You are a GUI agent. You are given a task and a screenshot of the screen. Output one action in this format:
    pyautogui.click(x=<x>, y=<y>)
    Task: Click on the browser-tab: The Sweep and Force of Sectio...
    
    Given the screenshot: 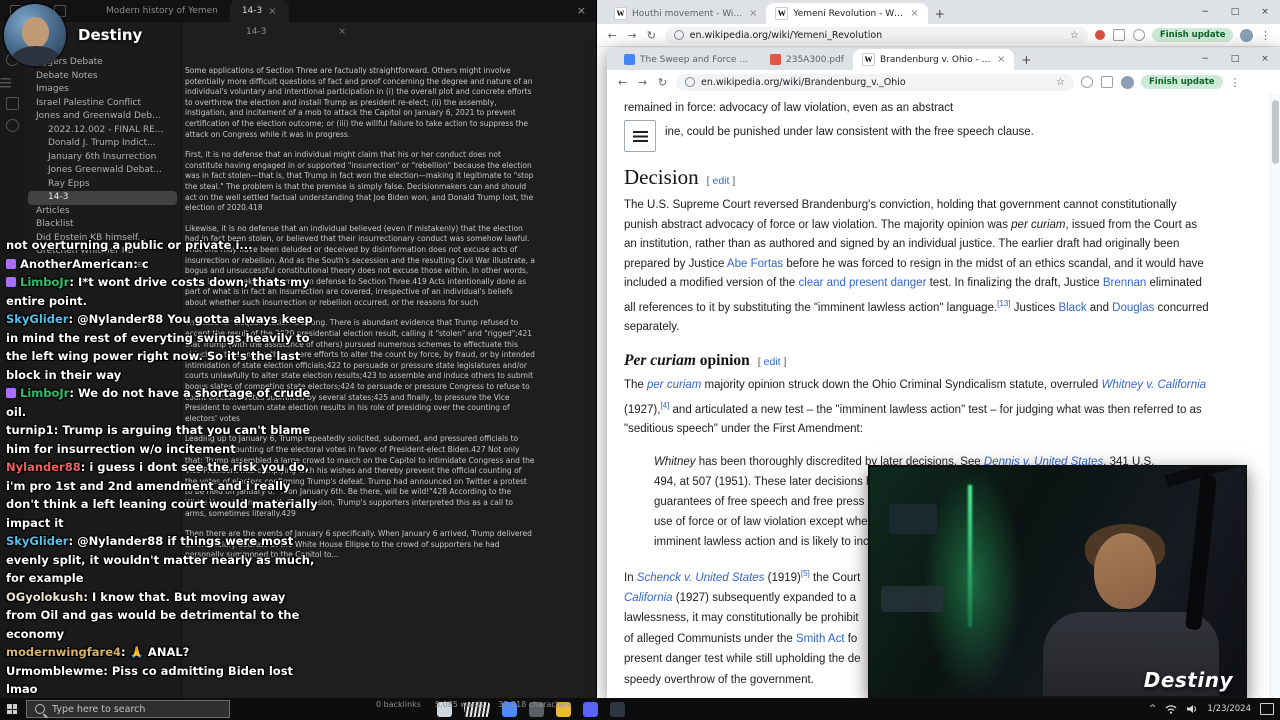 What is the action you would take?
    pyautogui.click(x=688, y=59)
    